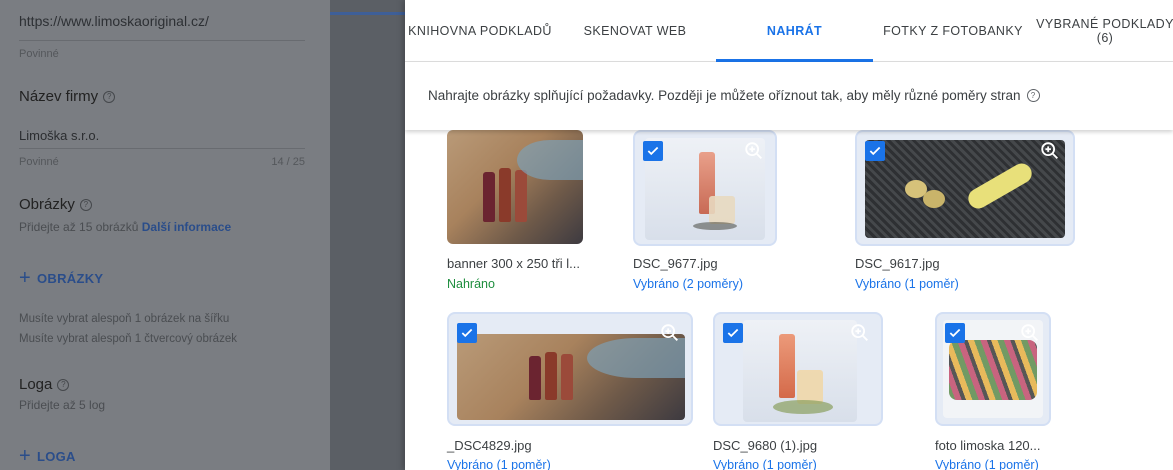  I want to click on url-field-underline, so click(162, 40).